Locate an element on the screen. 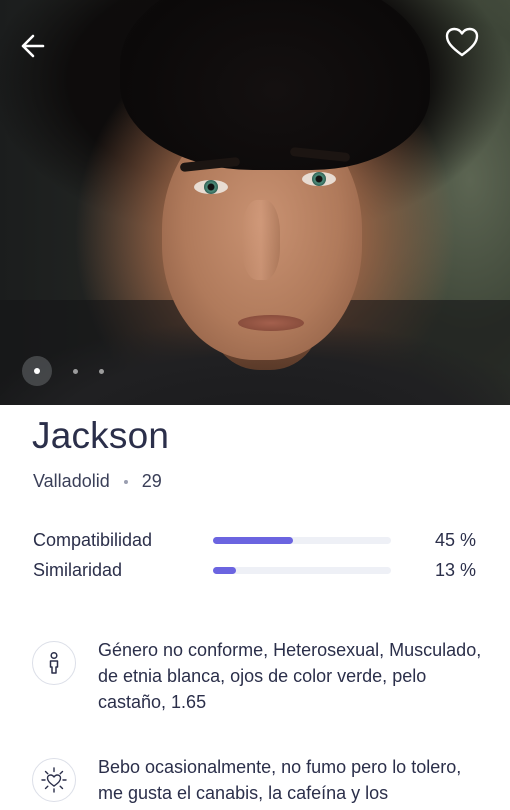  heart-sparkle-icon is located at coordinates (54, 780).